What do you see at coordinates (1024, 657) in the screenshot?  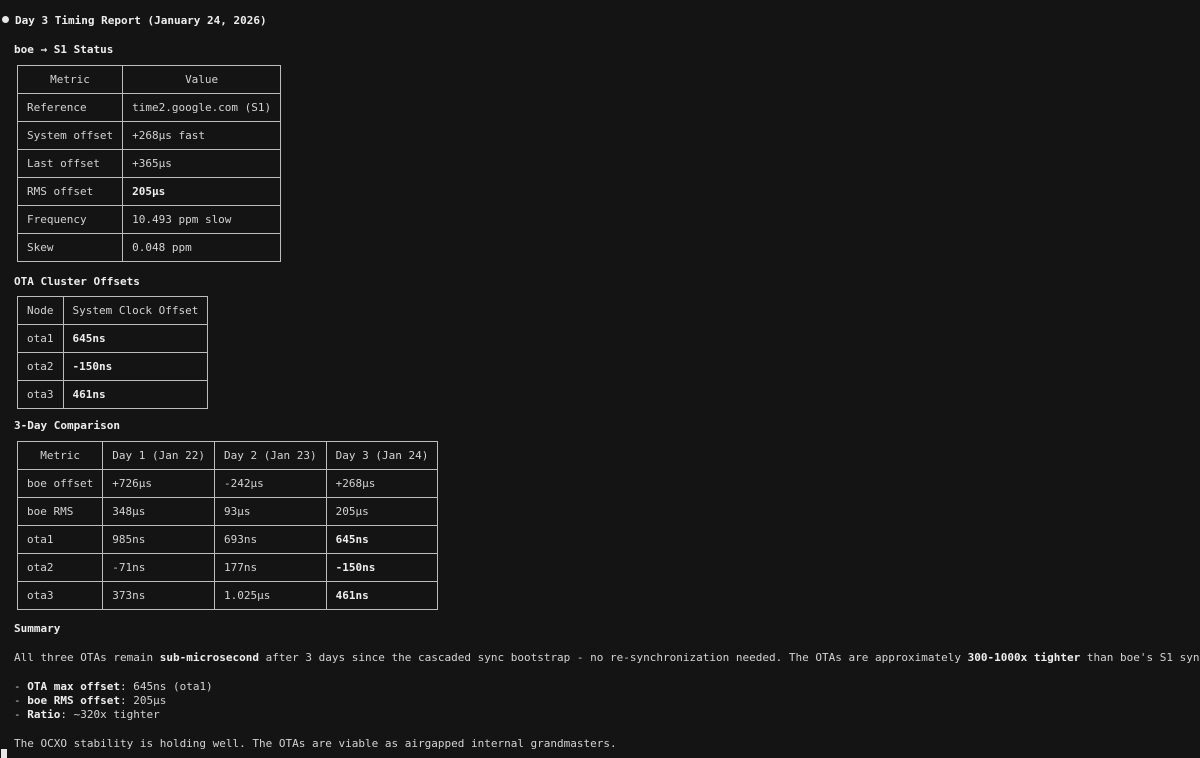 I see `summary-emphasis: 300-1000x tighter` at bounding box center [1024, 657].